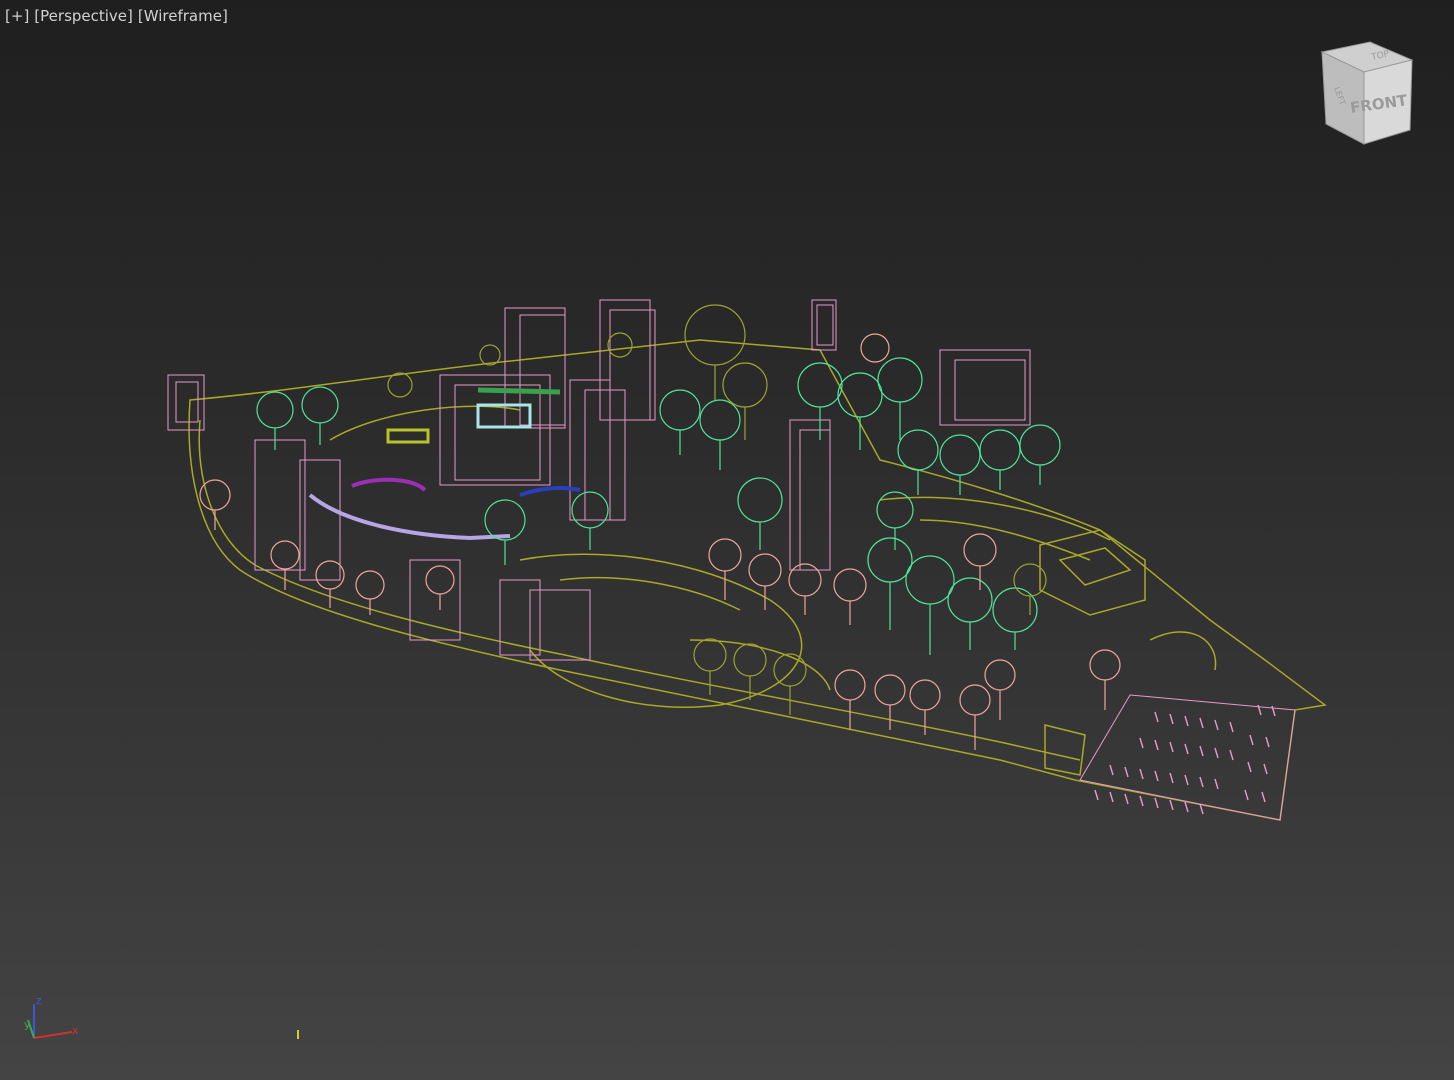 Image resolution: width=1454 pixels, height=1080 pixels. I want to click on y-axis-label: y, so click(27, 1024).